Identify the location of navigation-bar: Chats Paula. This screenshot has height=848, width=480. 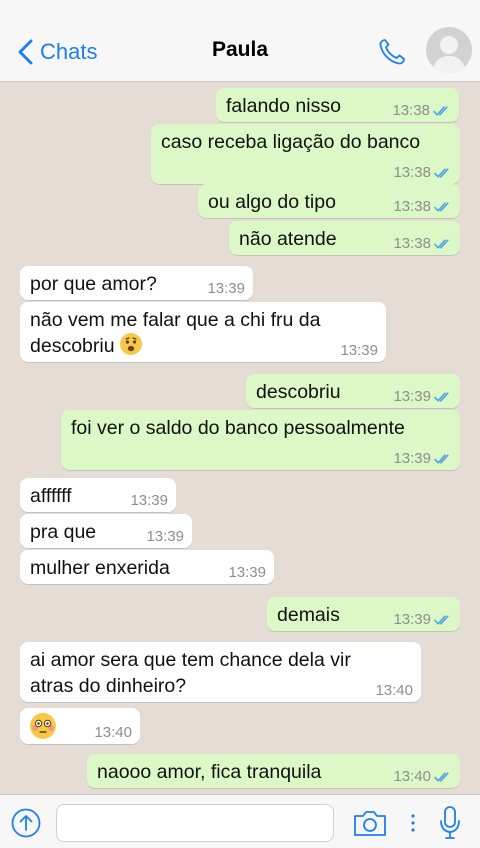
(240, 41).